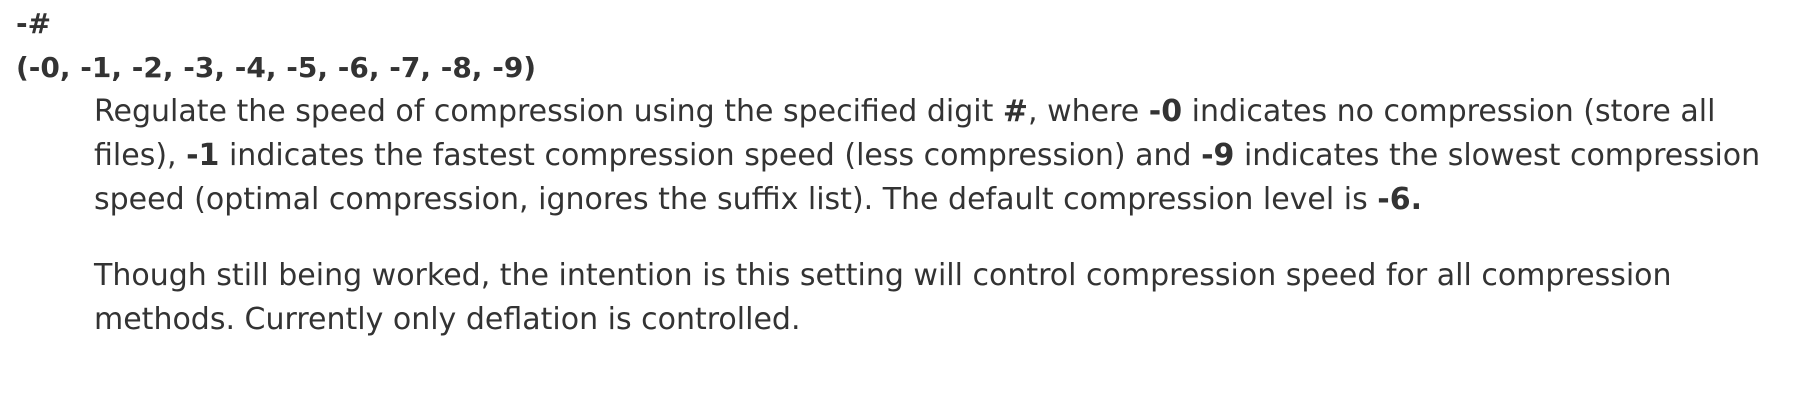 The image size is (1794, 402). I want to click on option-name: -#, so click(34, 23).